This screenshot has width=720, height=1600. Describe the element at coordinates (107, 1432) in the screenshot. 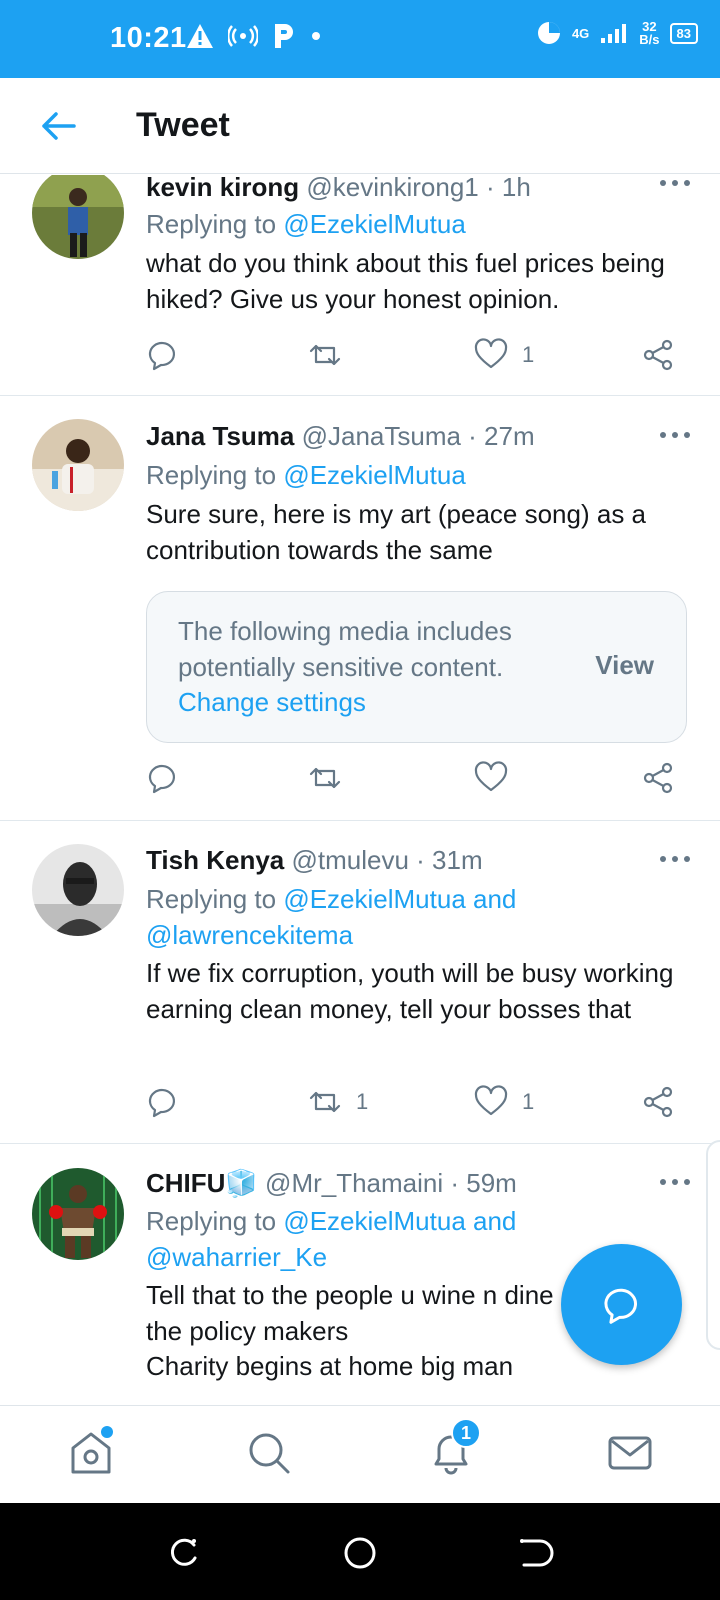

I see `home-unread-dot` at that location.